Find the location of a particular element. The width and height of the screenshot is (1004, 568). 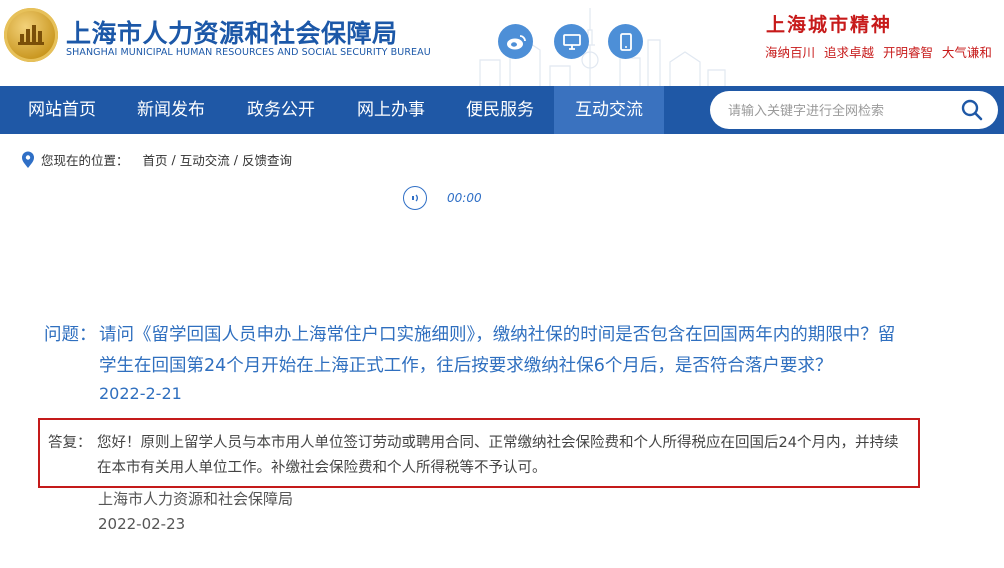

breadcrumb: 您现在的位置： 首页 / 互动交流 / 反馈查询 is located at coordinates (156, 159).